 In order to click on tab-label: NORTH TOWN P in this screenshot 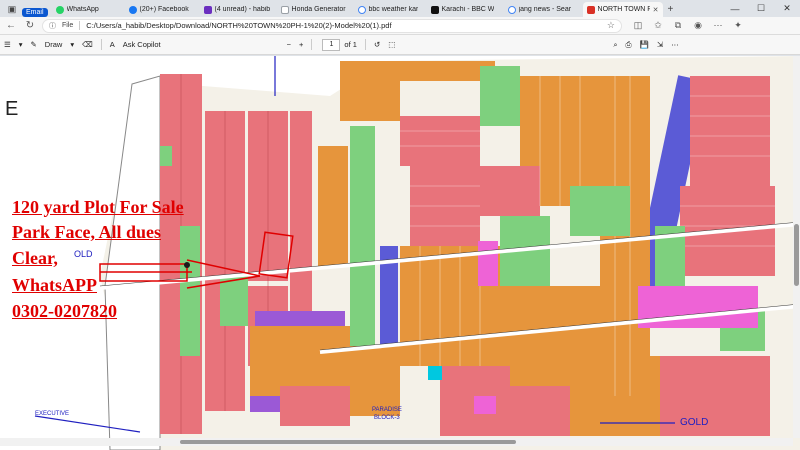, I will do `click(623, 9)`.